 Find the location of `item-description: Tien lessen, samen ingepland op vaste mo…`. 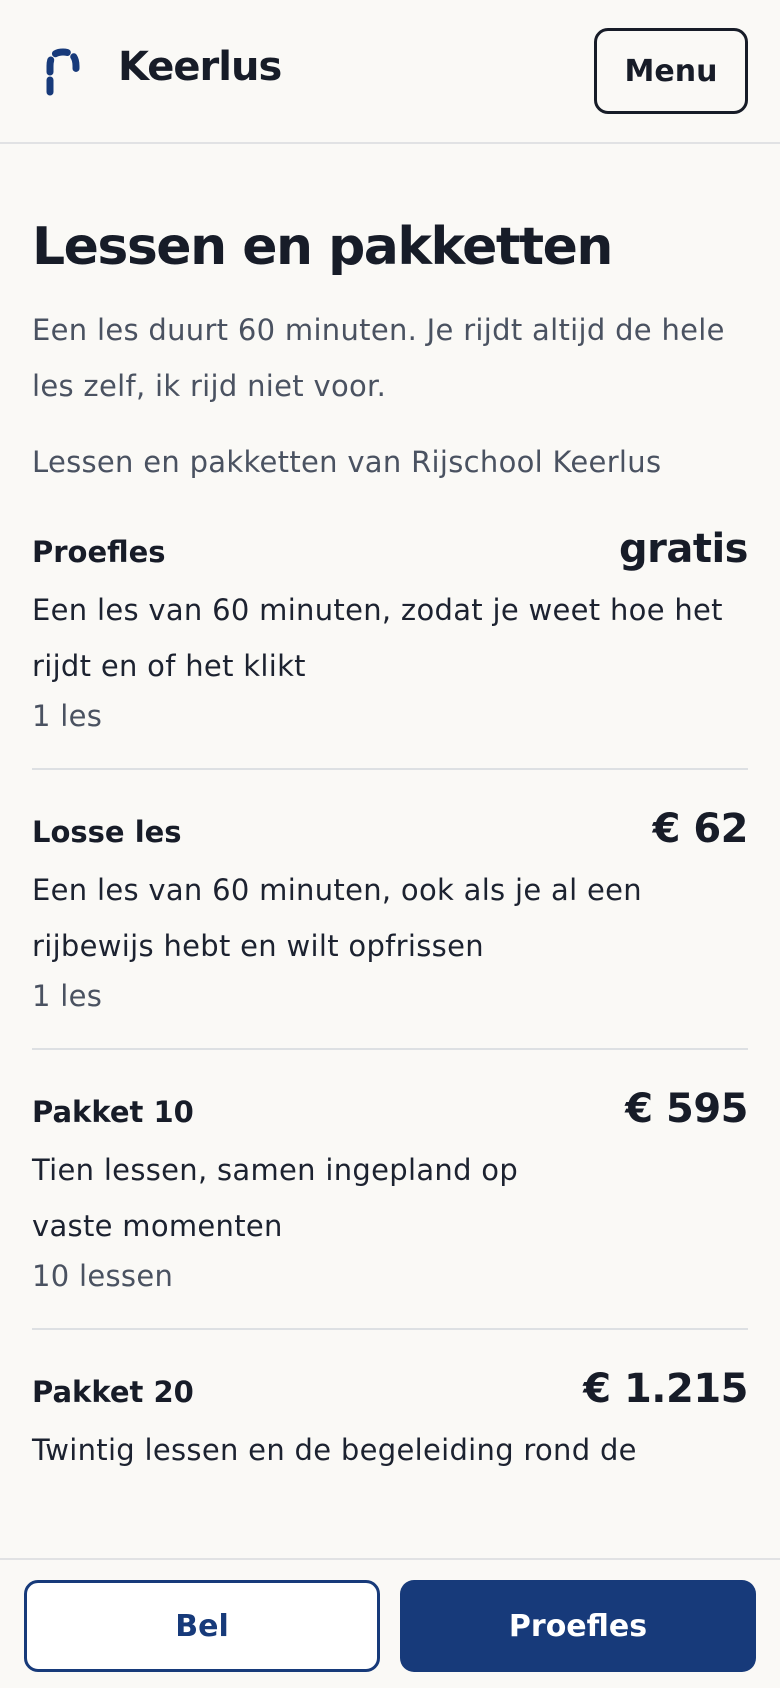

item-description: Tien lessen, samen ingepland op vaste mo… is located at coordinates (275, 1198).